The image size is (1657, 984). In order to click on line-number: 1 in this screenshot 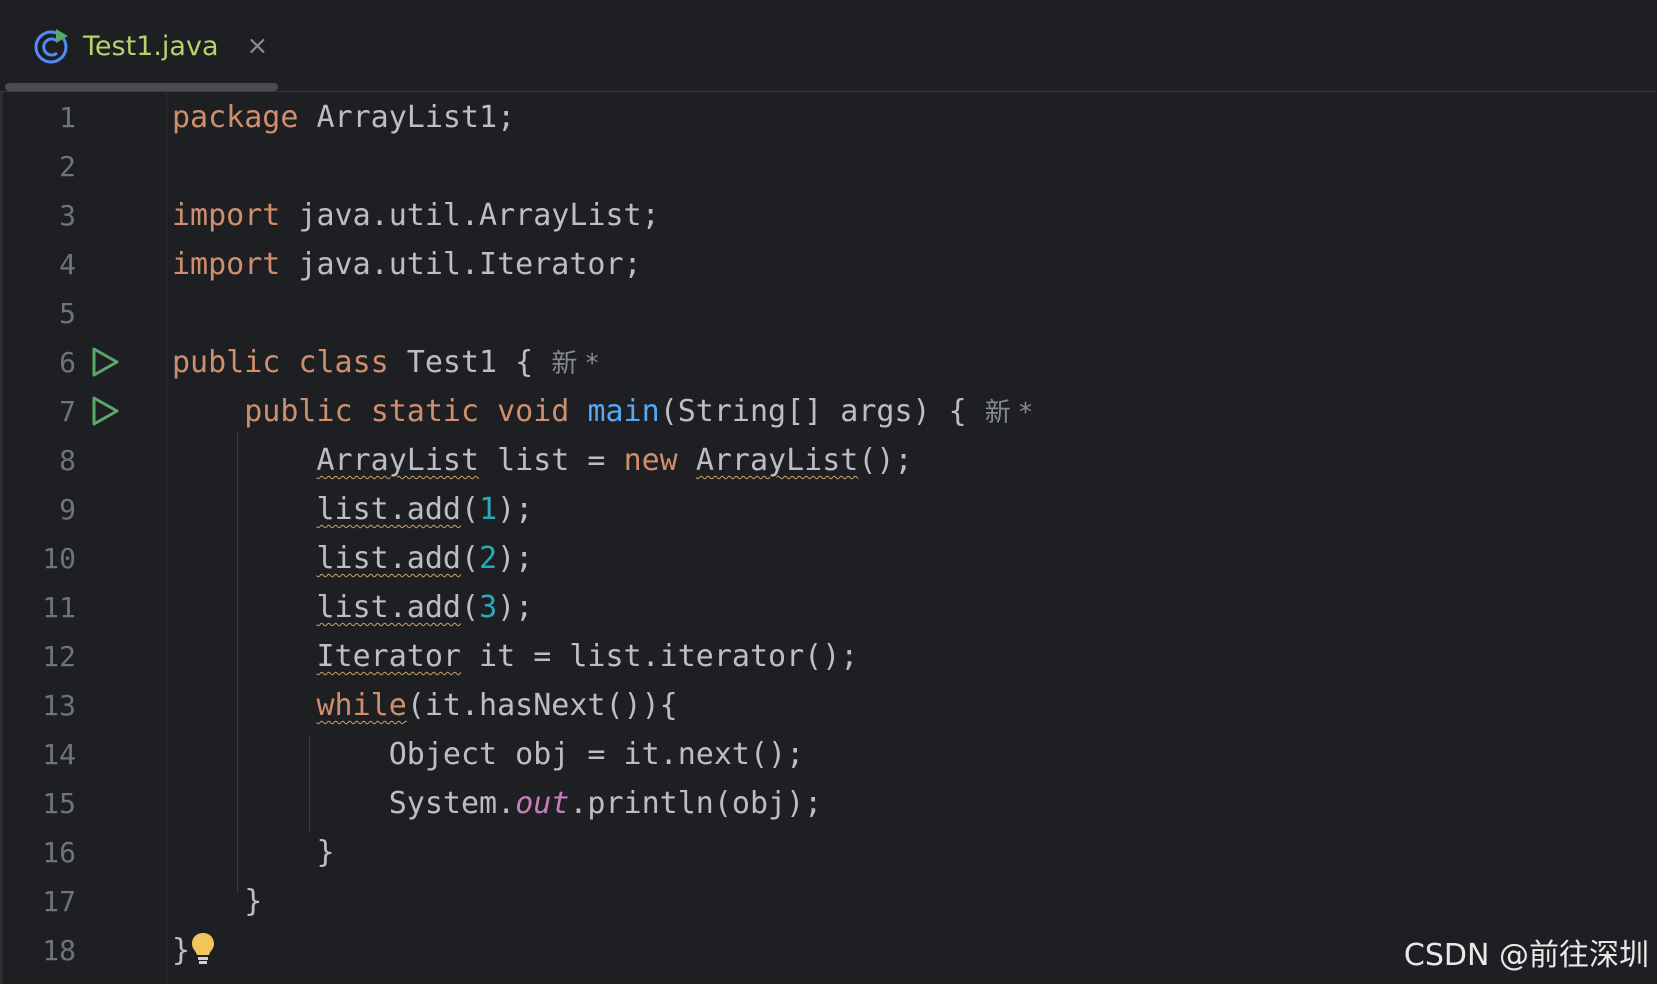, I will do `click(67, 117)`.